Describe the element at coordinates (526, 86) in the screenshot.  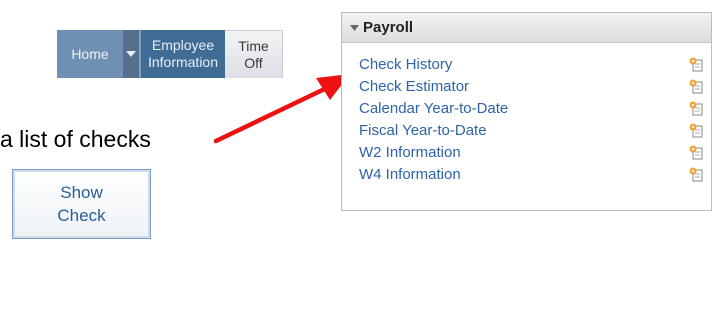
I see `payroll-link-check-estimator: Check Estimator` at that location.